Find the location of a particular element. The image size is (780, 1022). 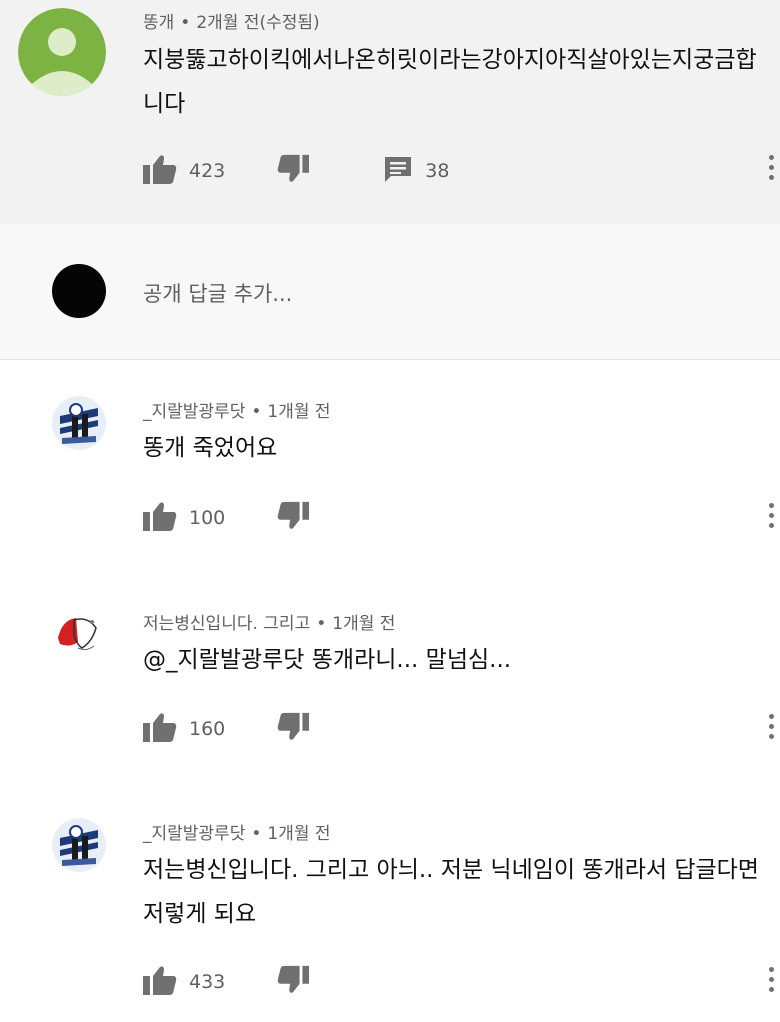

comment-meta: 똥개 • 2개월 전(수정됨) is located at coordinates (231, 20).